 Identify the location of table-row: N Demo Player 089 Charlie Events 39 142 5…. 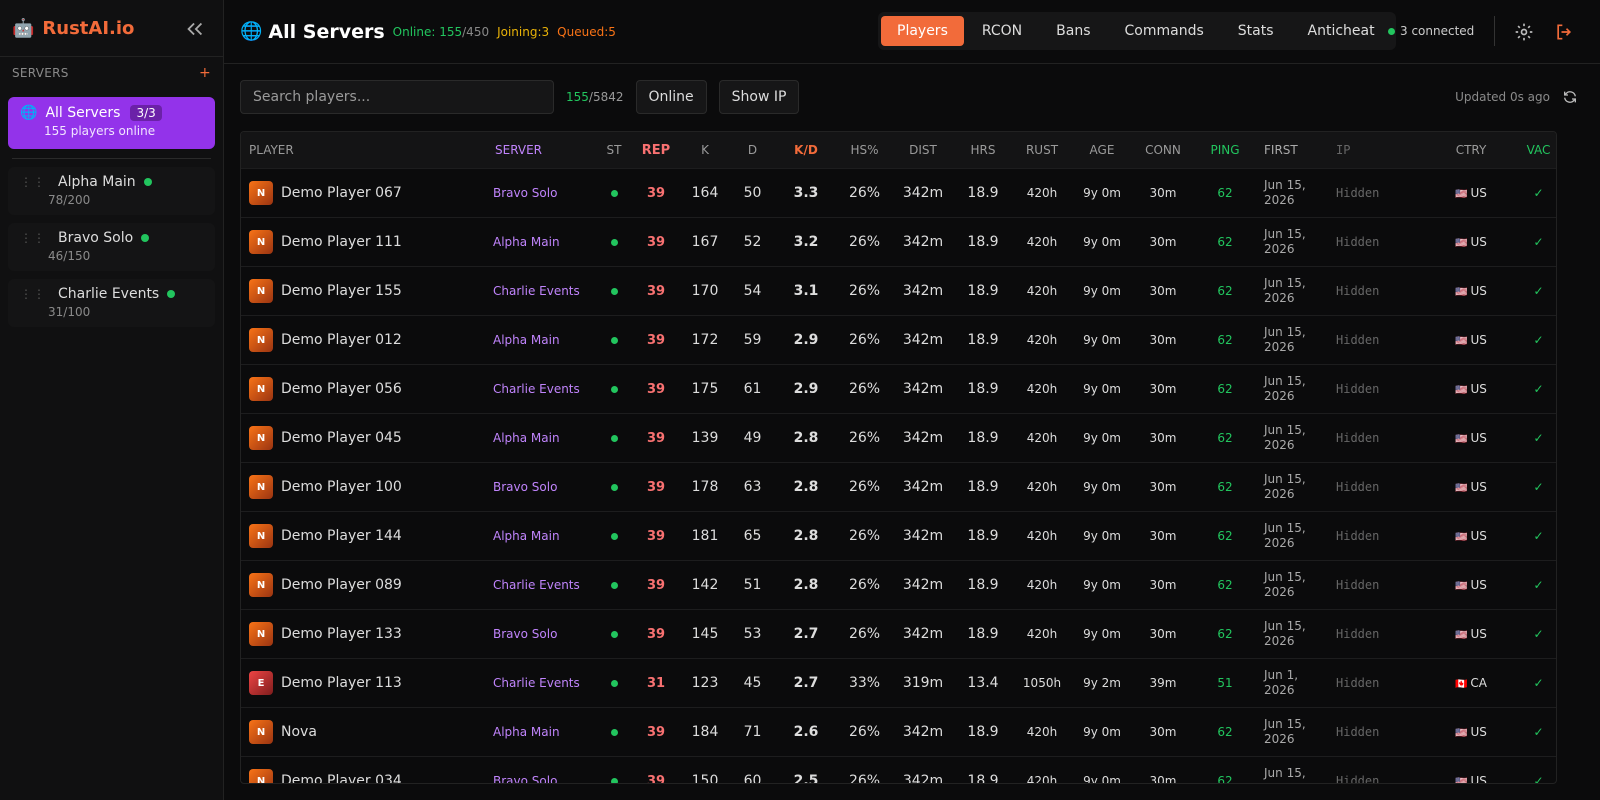
(898, 584).